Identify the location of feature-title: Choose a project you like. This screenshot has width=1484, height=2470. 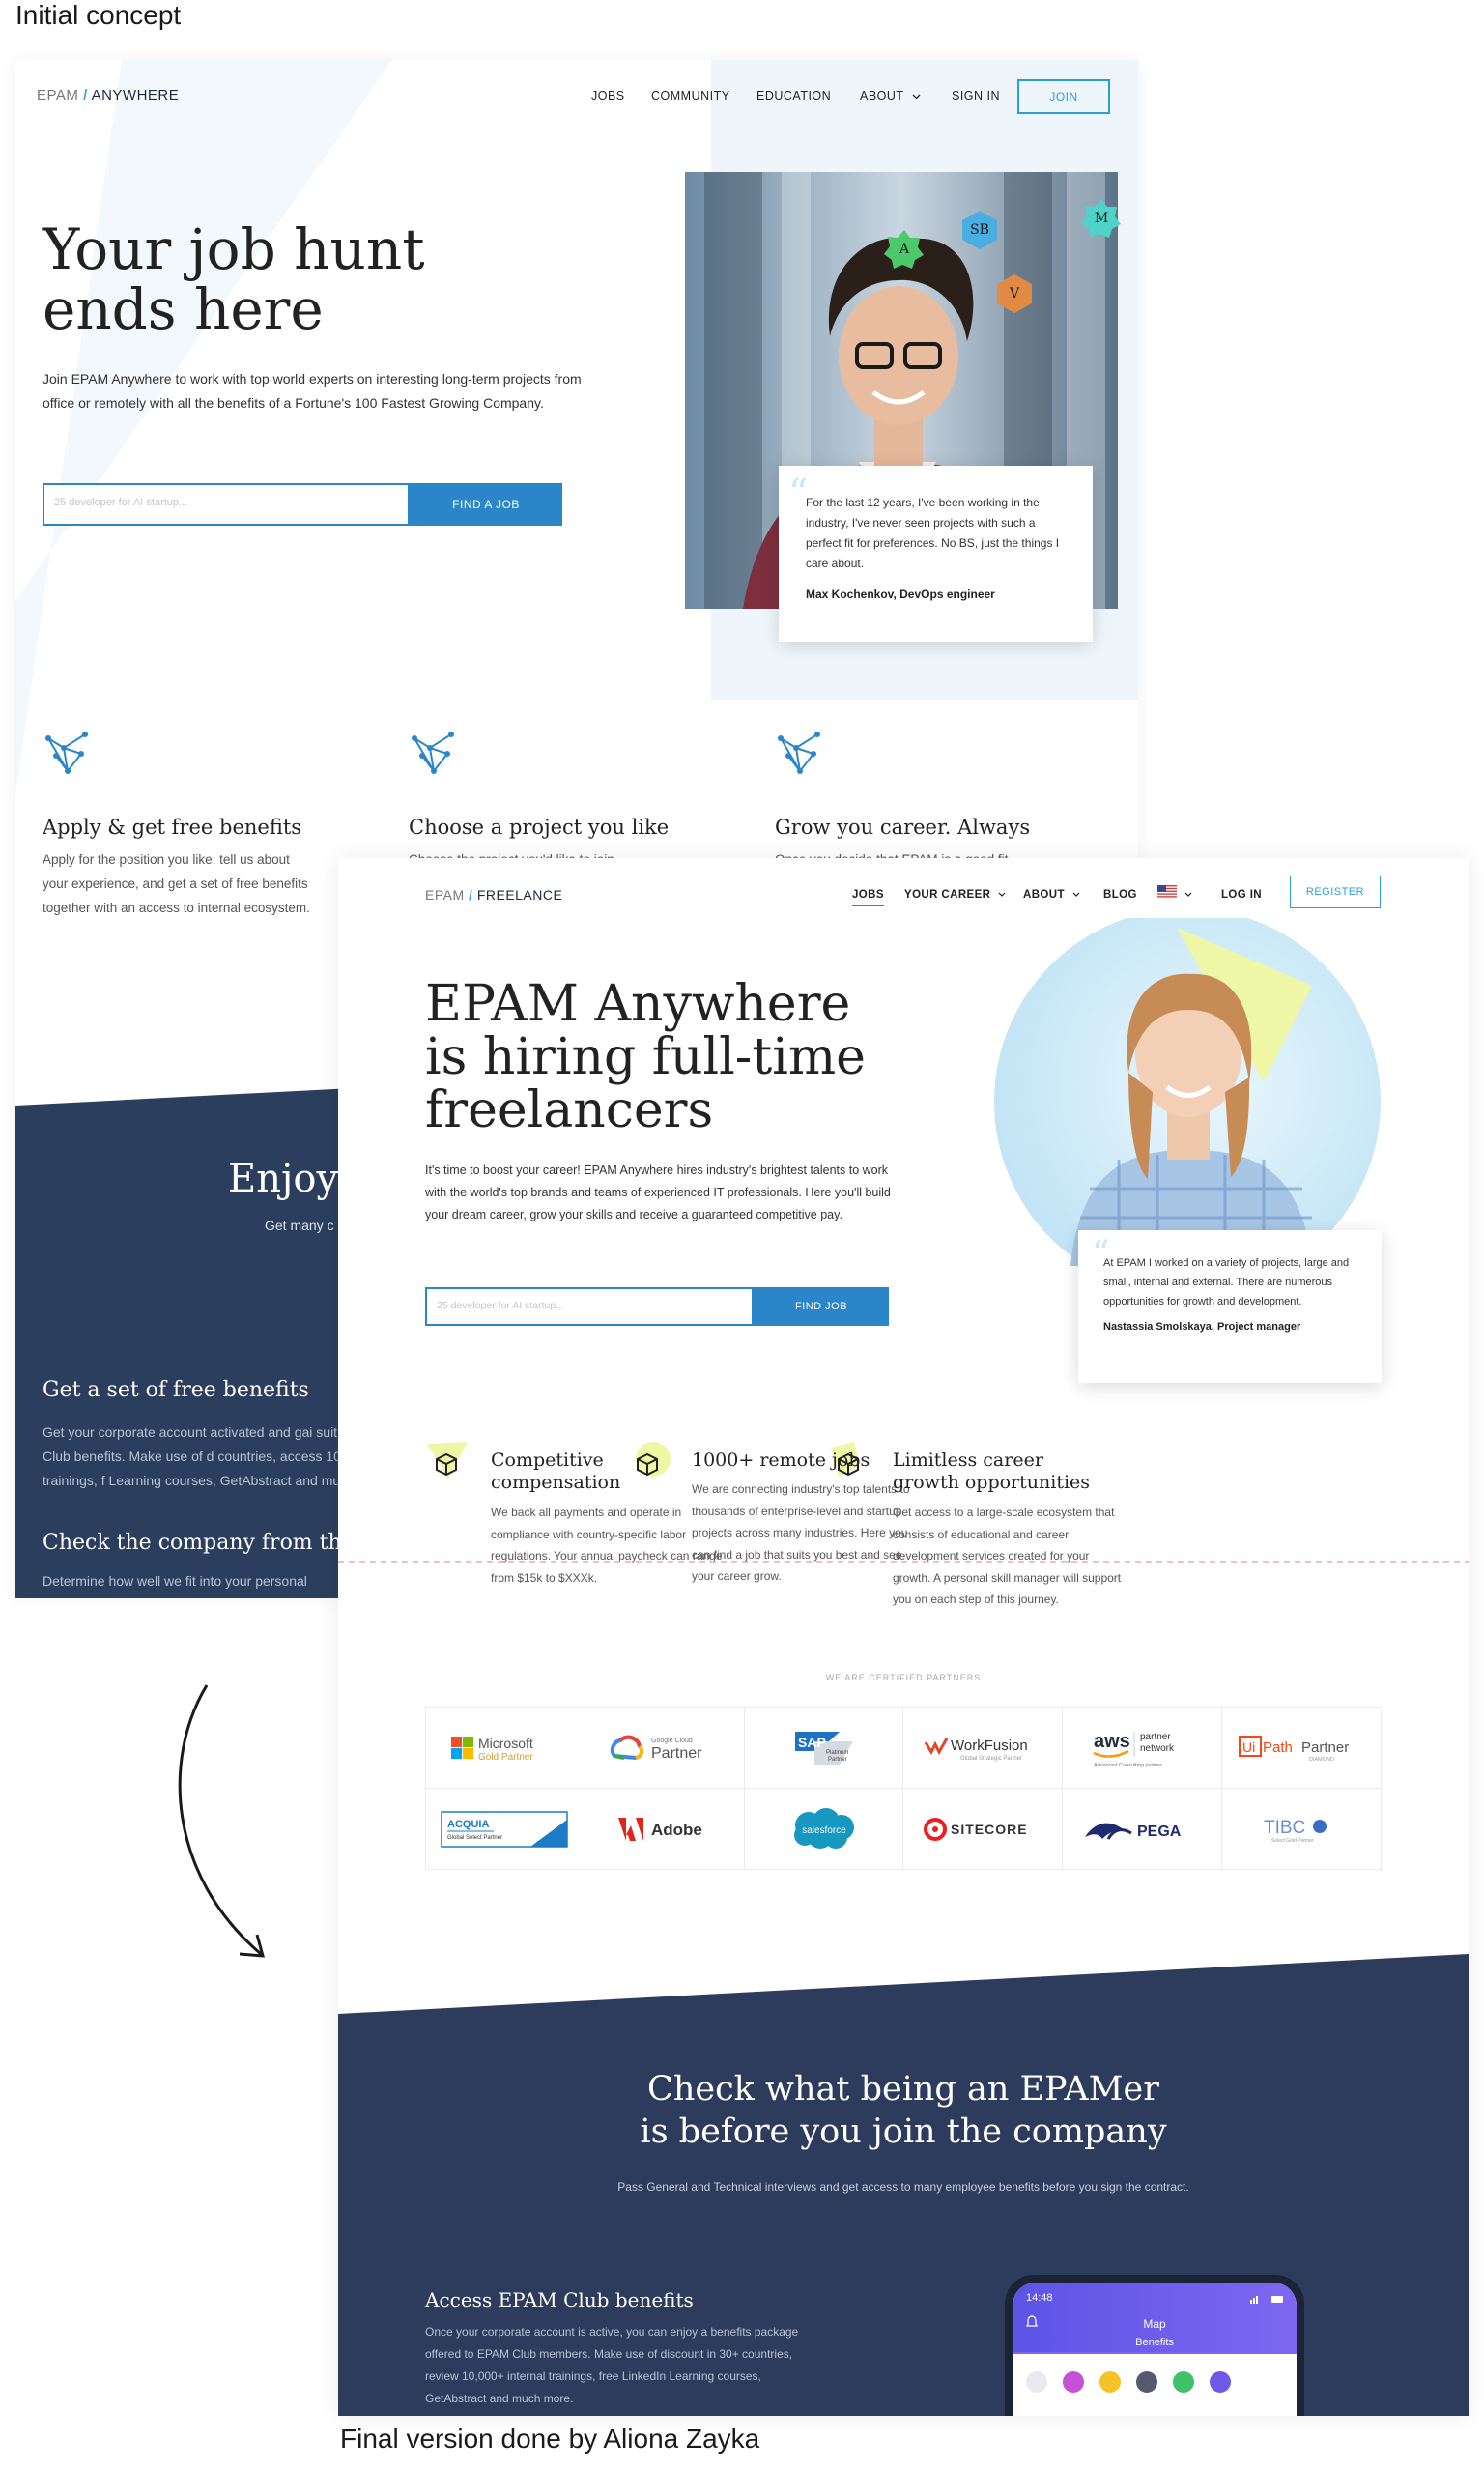
(539, 827).